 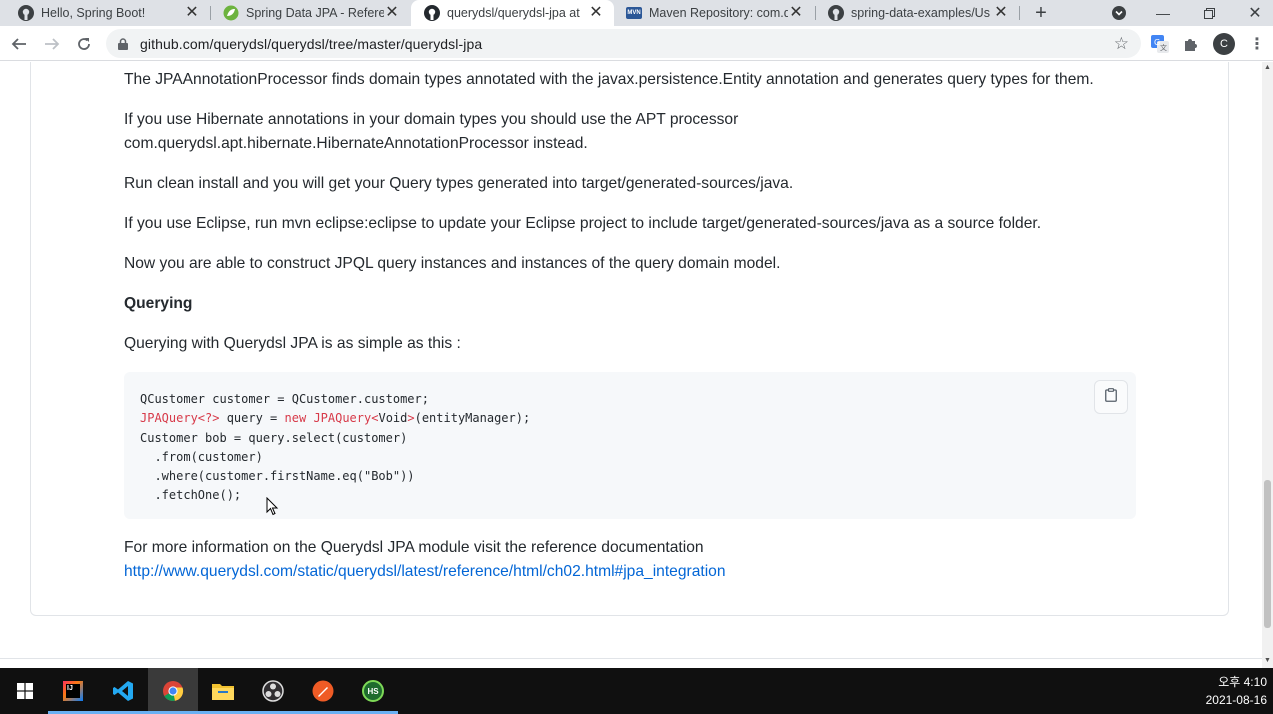 I want to click on page-scrollbar: ▲ ▼, so click(x=1267, y=365).